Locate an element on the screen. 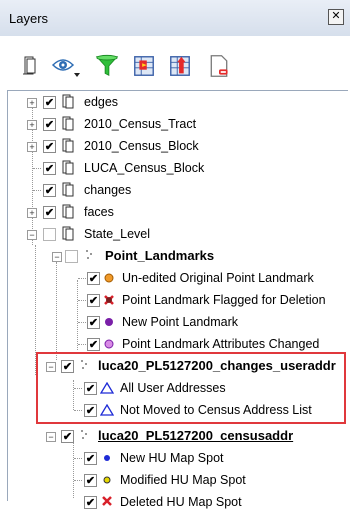 This screenshot has width=350, height=513. filter-icon is located at coordinates (107, 66).